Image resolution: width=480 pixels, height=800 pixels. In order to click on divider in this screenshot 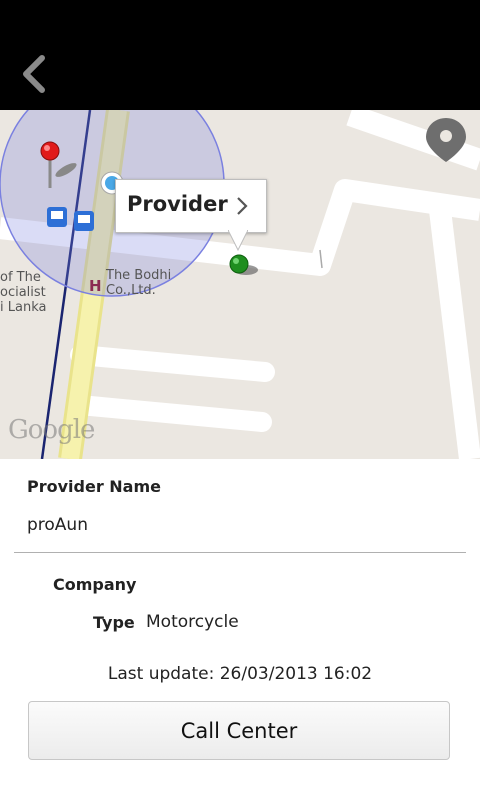, I will do `click(240, 552)`.